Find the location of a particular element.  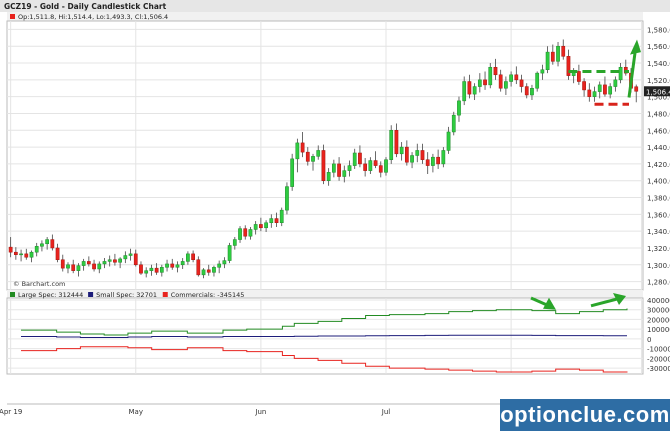

price-tick-label: 1,560.0 is located at coordinates (658, 47).